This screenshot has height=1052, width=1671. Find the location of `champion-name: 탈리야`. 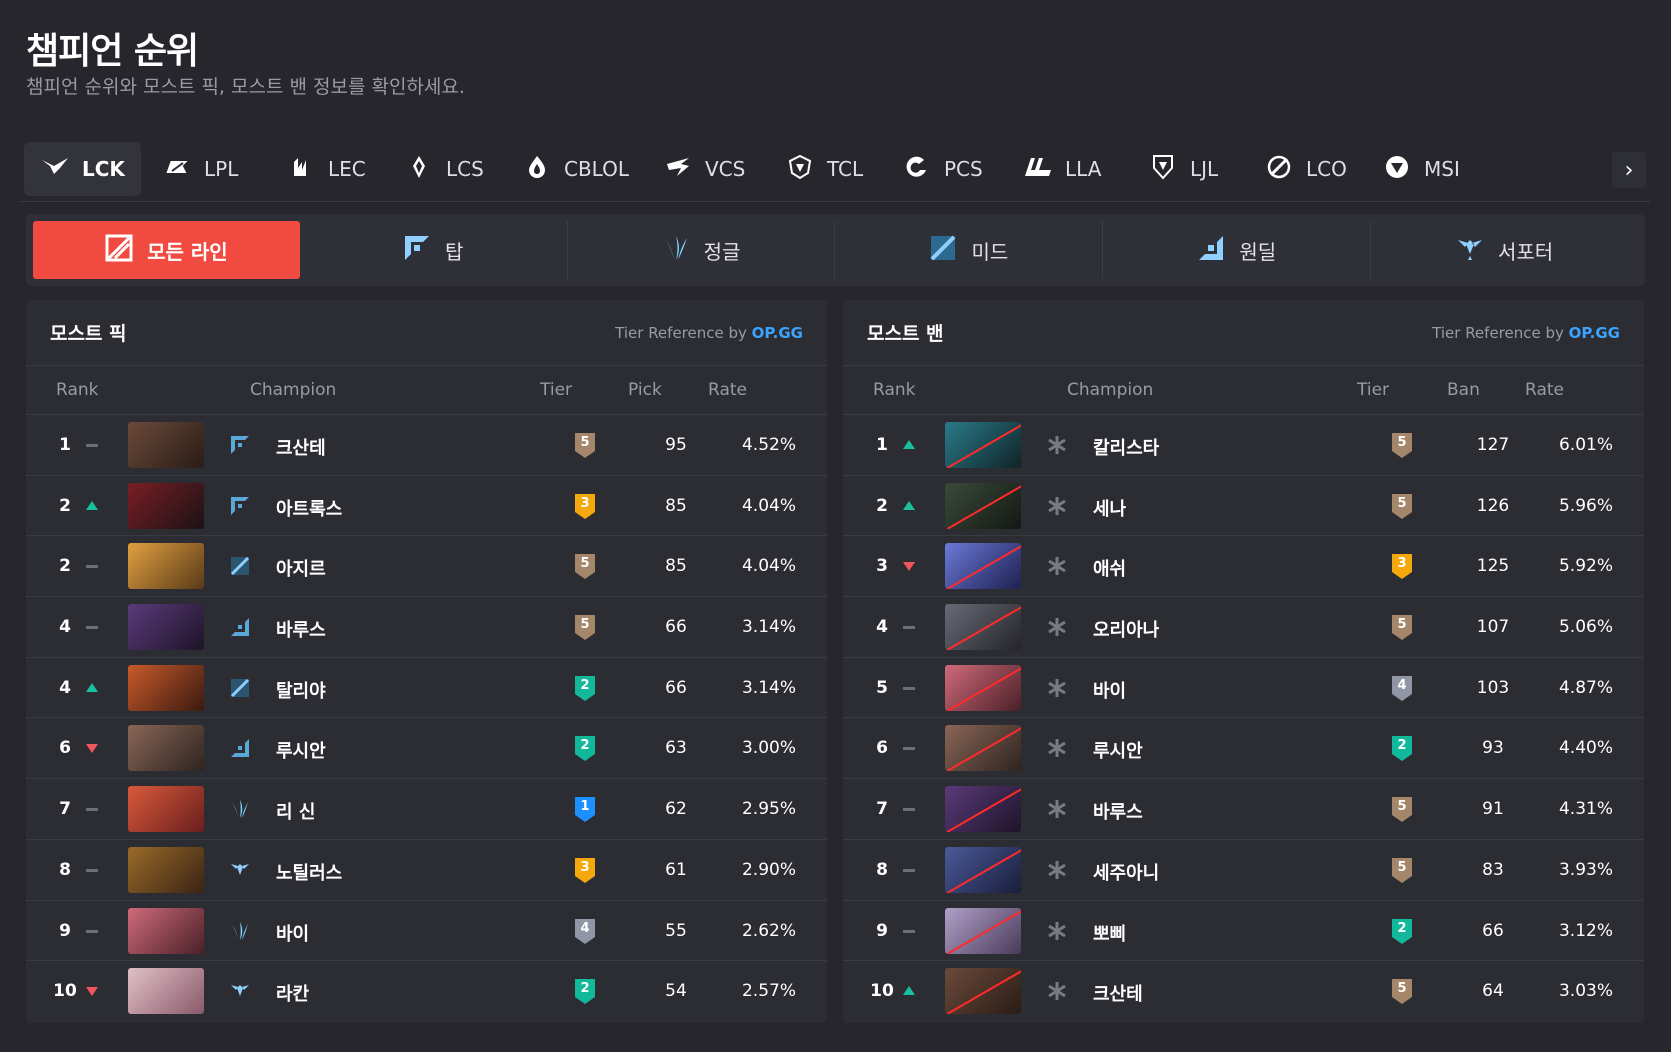

champion-name: 탈리야 is located at coordinates (301, 690).